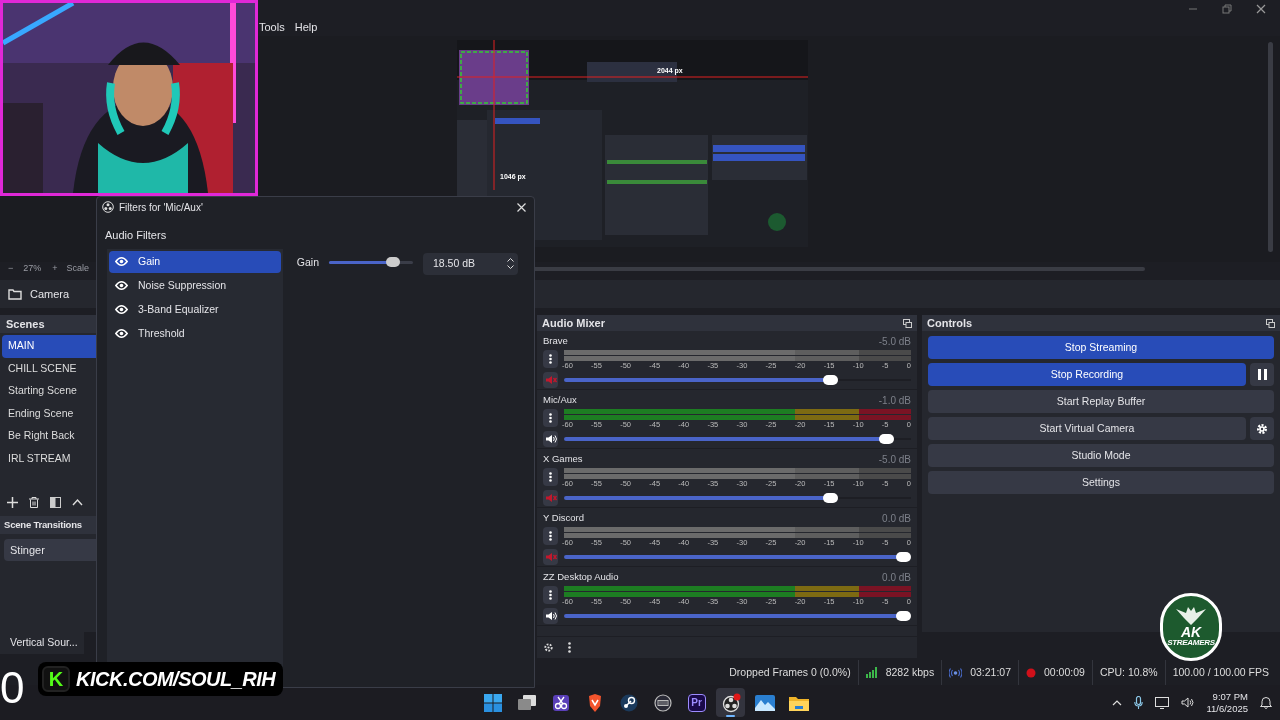 The width and height of the screenshot is (1280, 720). Describe the element at coordinates (1101, 347) in the screenshot. I see `control-button: Stop Streaming` at that location.